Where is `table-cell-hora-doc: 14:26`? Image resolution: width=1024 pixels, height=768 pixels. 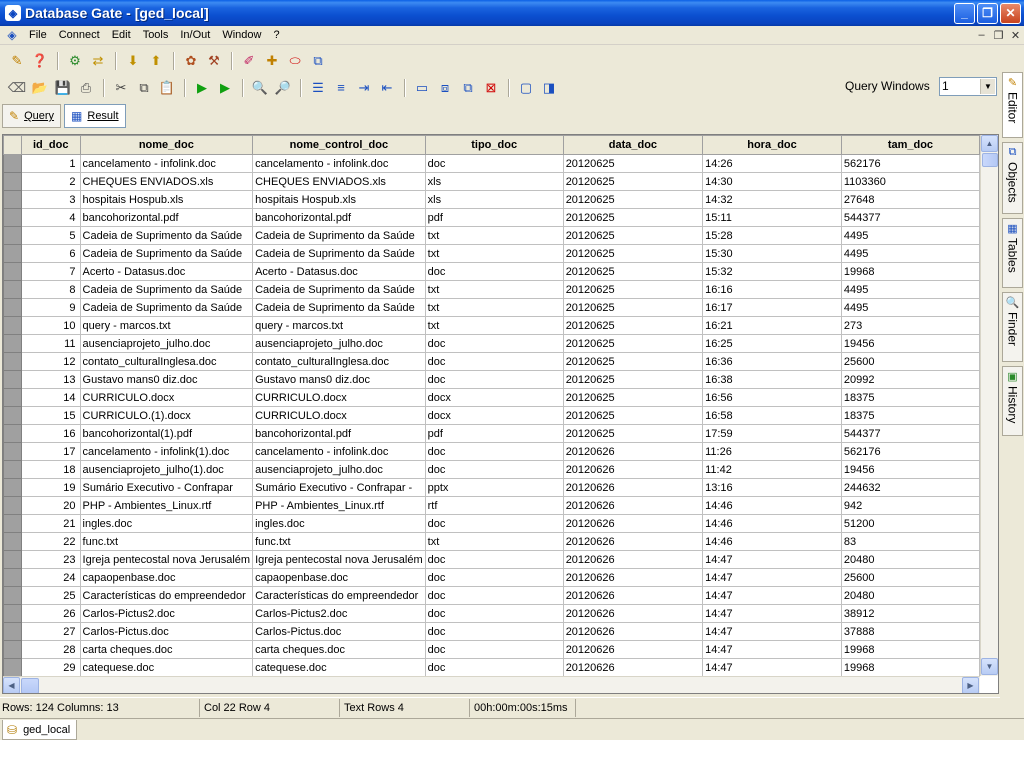
table-cell-hora-doc: 14:26 is located at coordinates (772, 163).